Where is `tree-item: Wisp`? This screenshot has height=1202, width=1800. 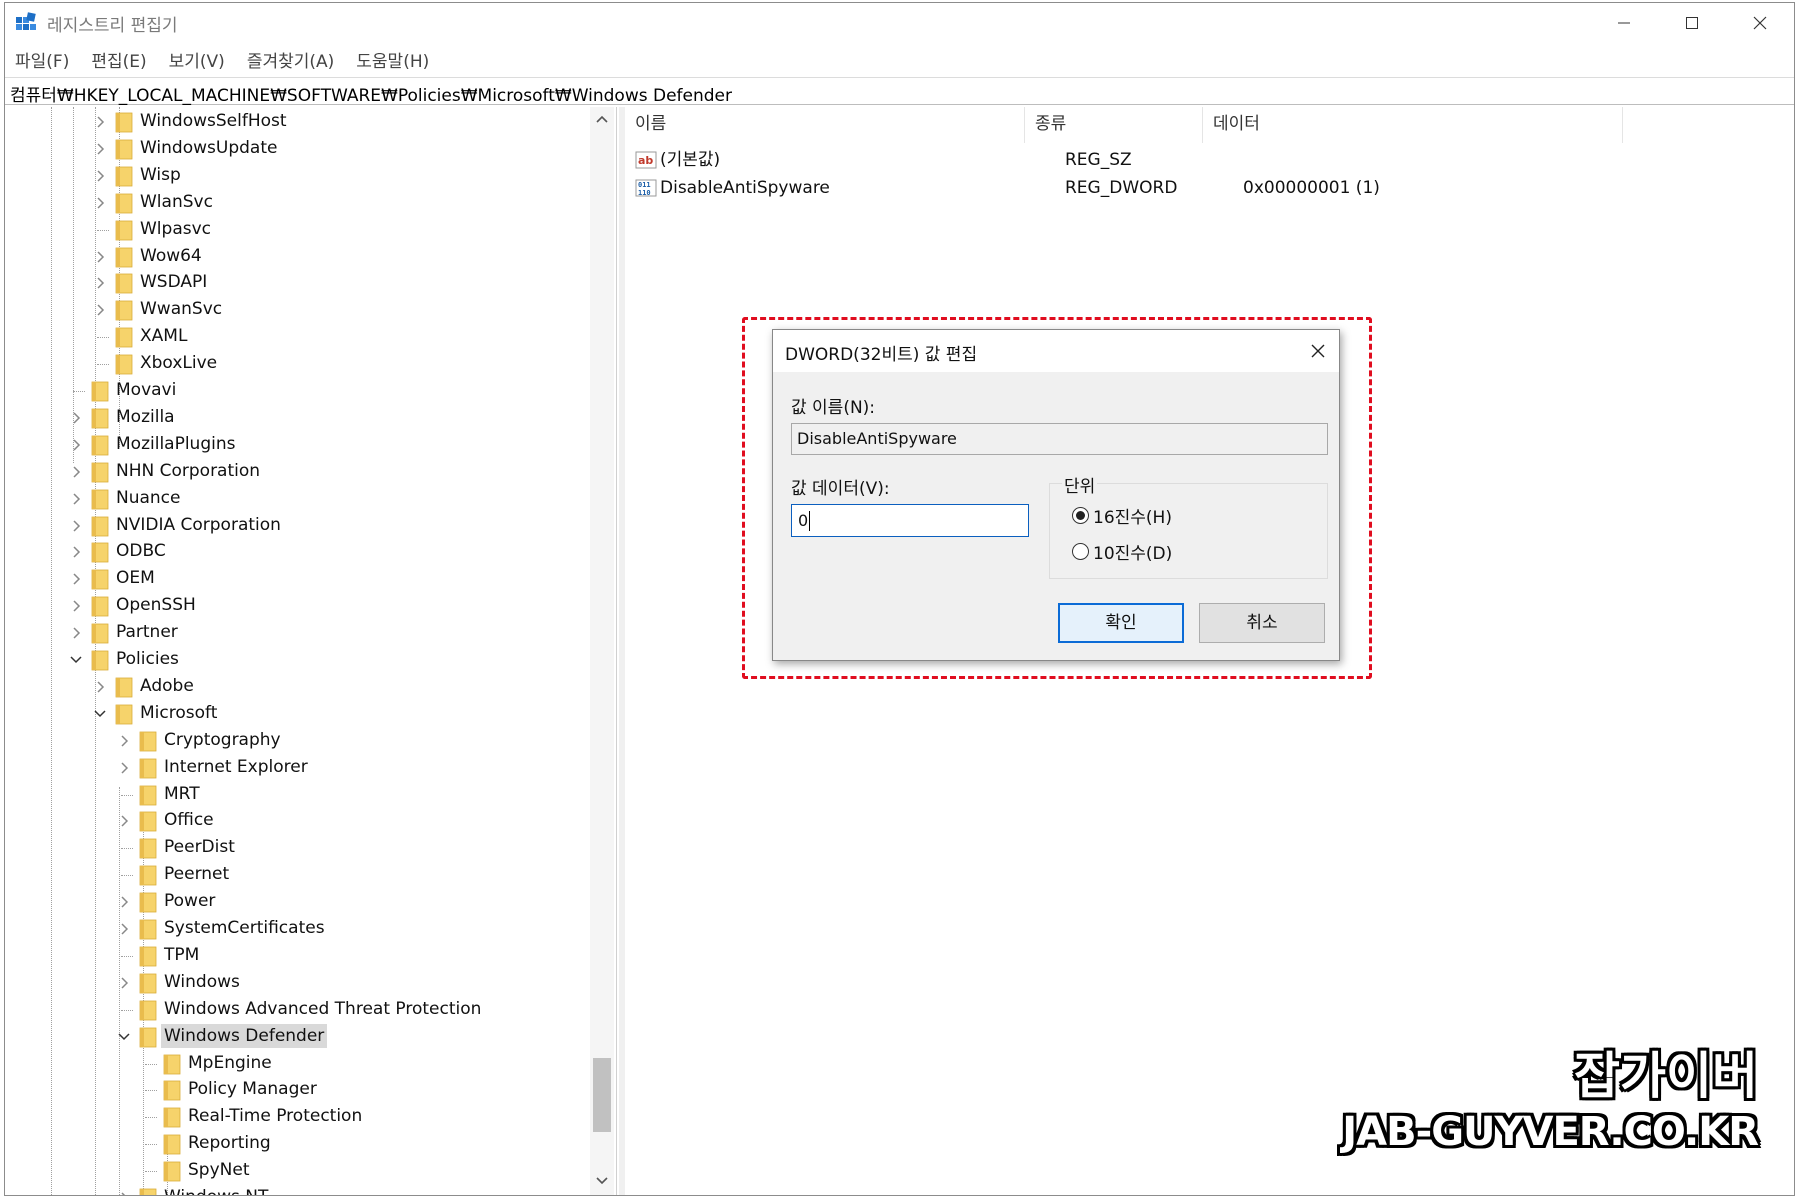
tree-item: Wisp is located at coordinates (295, 176).